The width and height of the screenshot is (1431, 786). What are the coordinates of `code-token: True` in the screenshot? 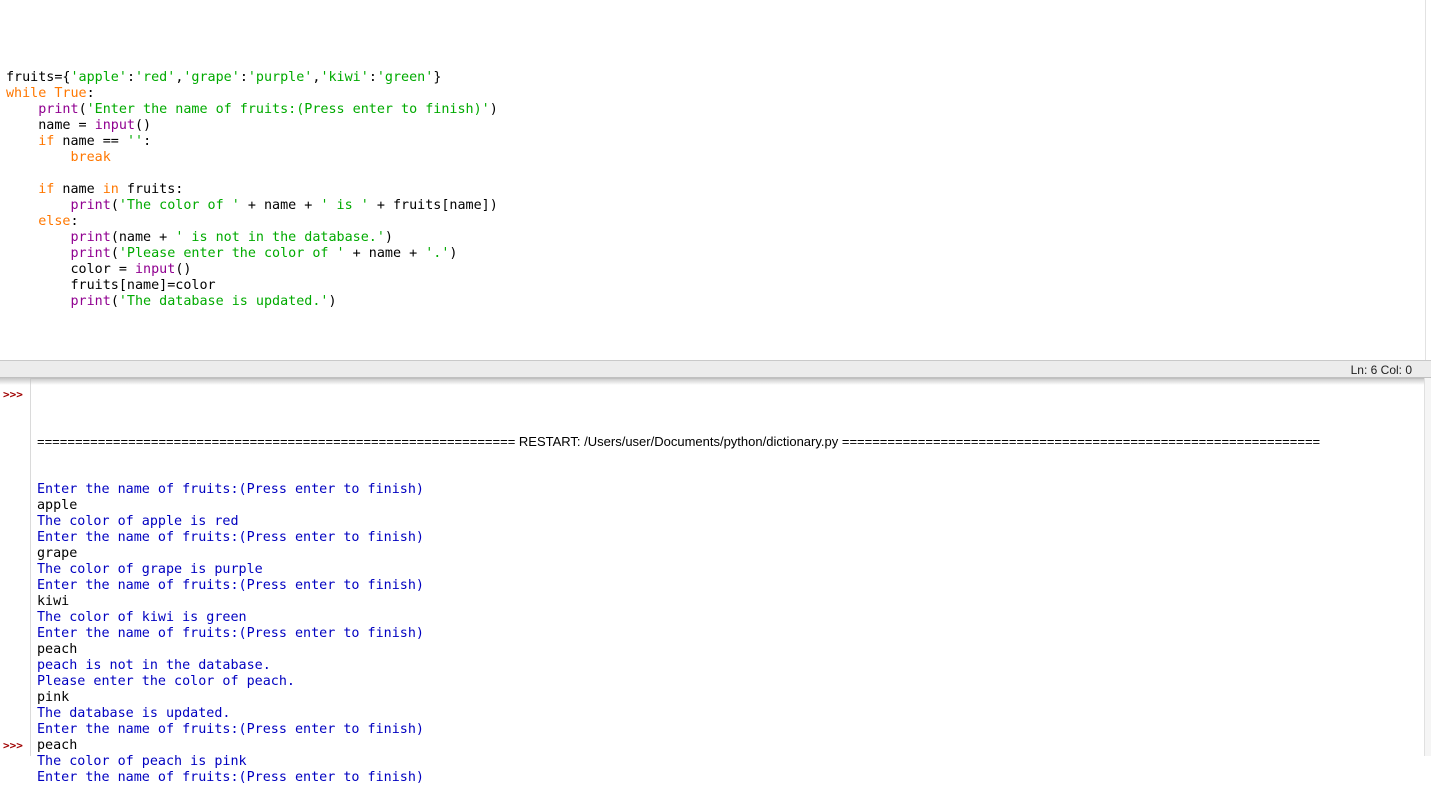 It's located at (70, 93).